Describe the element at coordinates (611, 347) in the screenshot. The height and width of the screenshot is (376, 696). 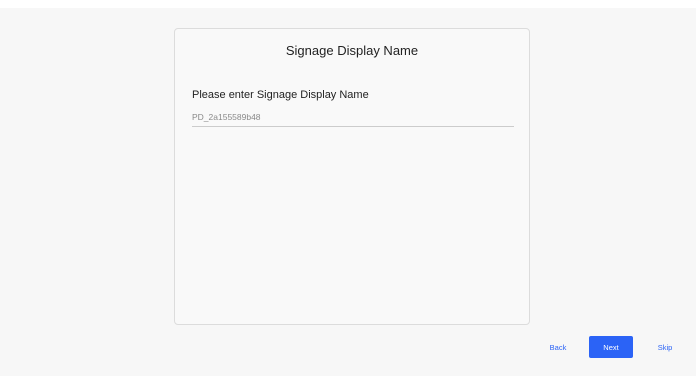
I see `next-button: Next` at that location.